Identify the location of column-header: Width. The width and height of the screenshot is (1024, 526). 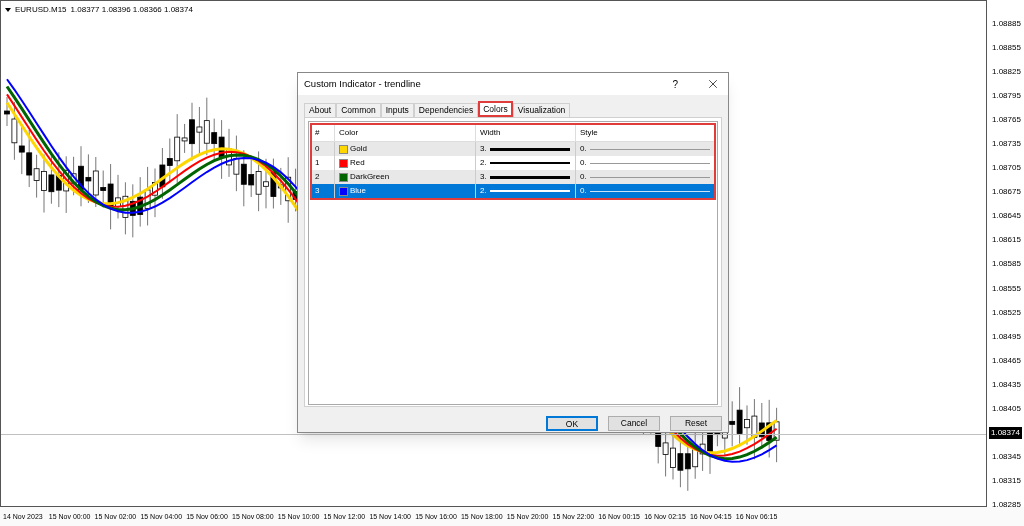
(525, 133).